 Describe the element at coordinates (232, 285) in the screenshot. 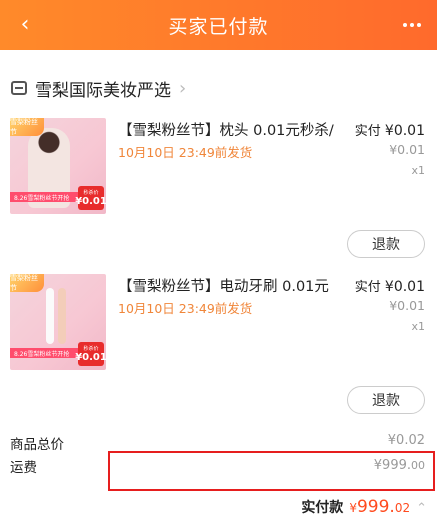

I see `product-name: 【雪梨粉丝节】电动牙刷 0.01元` at that location.